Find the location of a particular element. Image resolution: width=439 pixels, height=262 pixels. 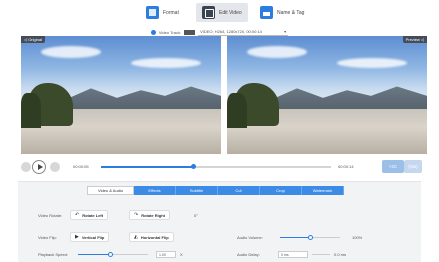

timeline-handle is located at coordinates (193, 166).